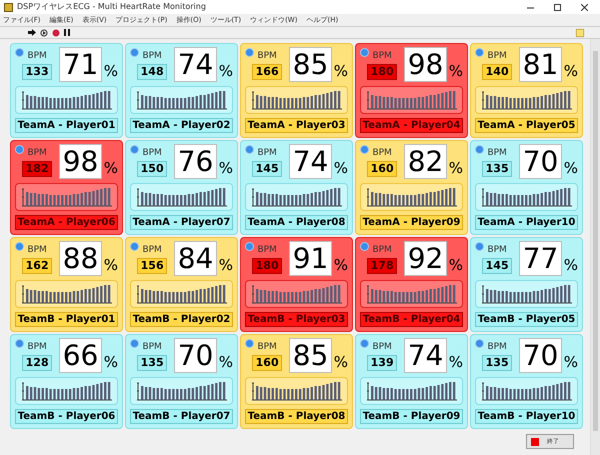 The image size is (600, 455). Describe the element at coordinates (382, 266) in the screenshot. I see `bpm-value: 178` at that location.